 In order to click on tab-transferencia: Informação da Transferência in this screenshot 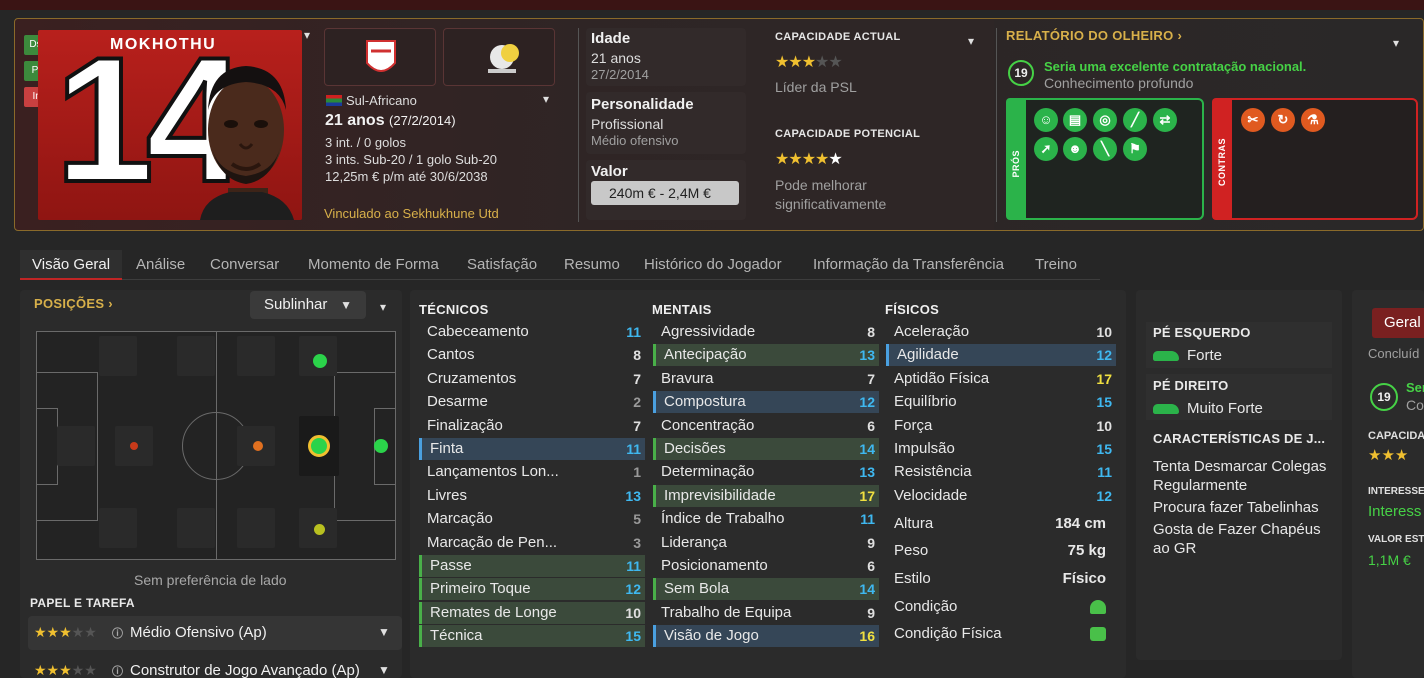, I will do `click(908, 265)`.